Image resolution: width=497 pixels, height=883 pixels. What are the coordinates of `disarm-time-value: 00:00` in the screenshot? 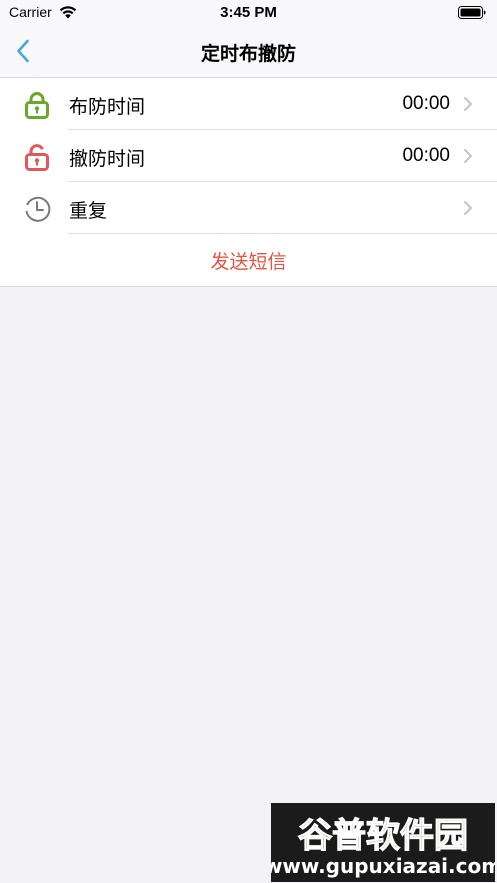 It's located at (426, 155).